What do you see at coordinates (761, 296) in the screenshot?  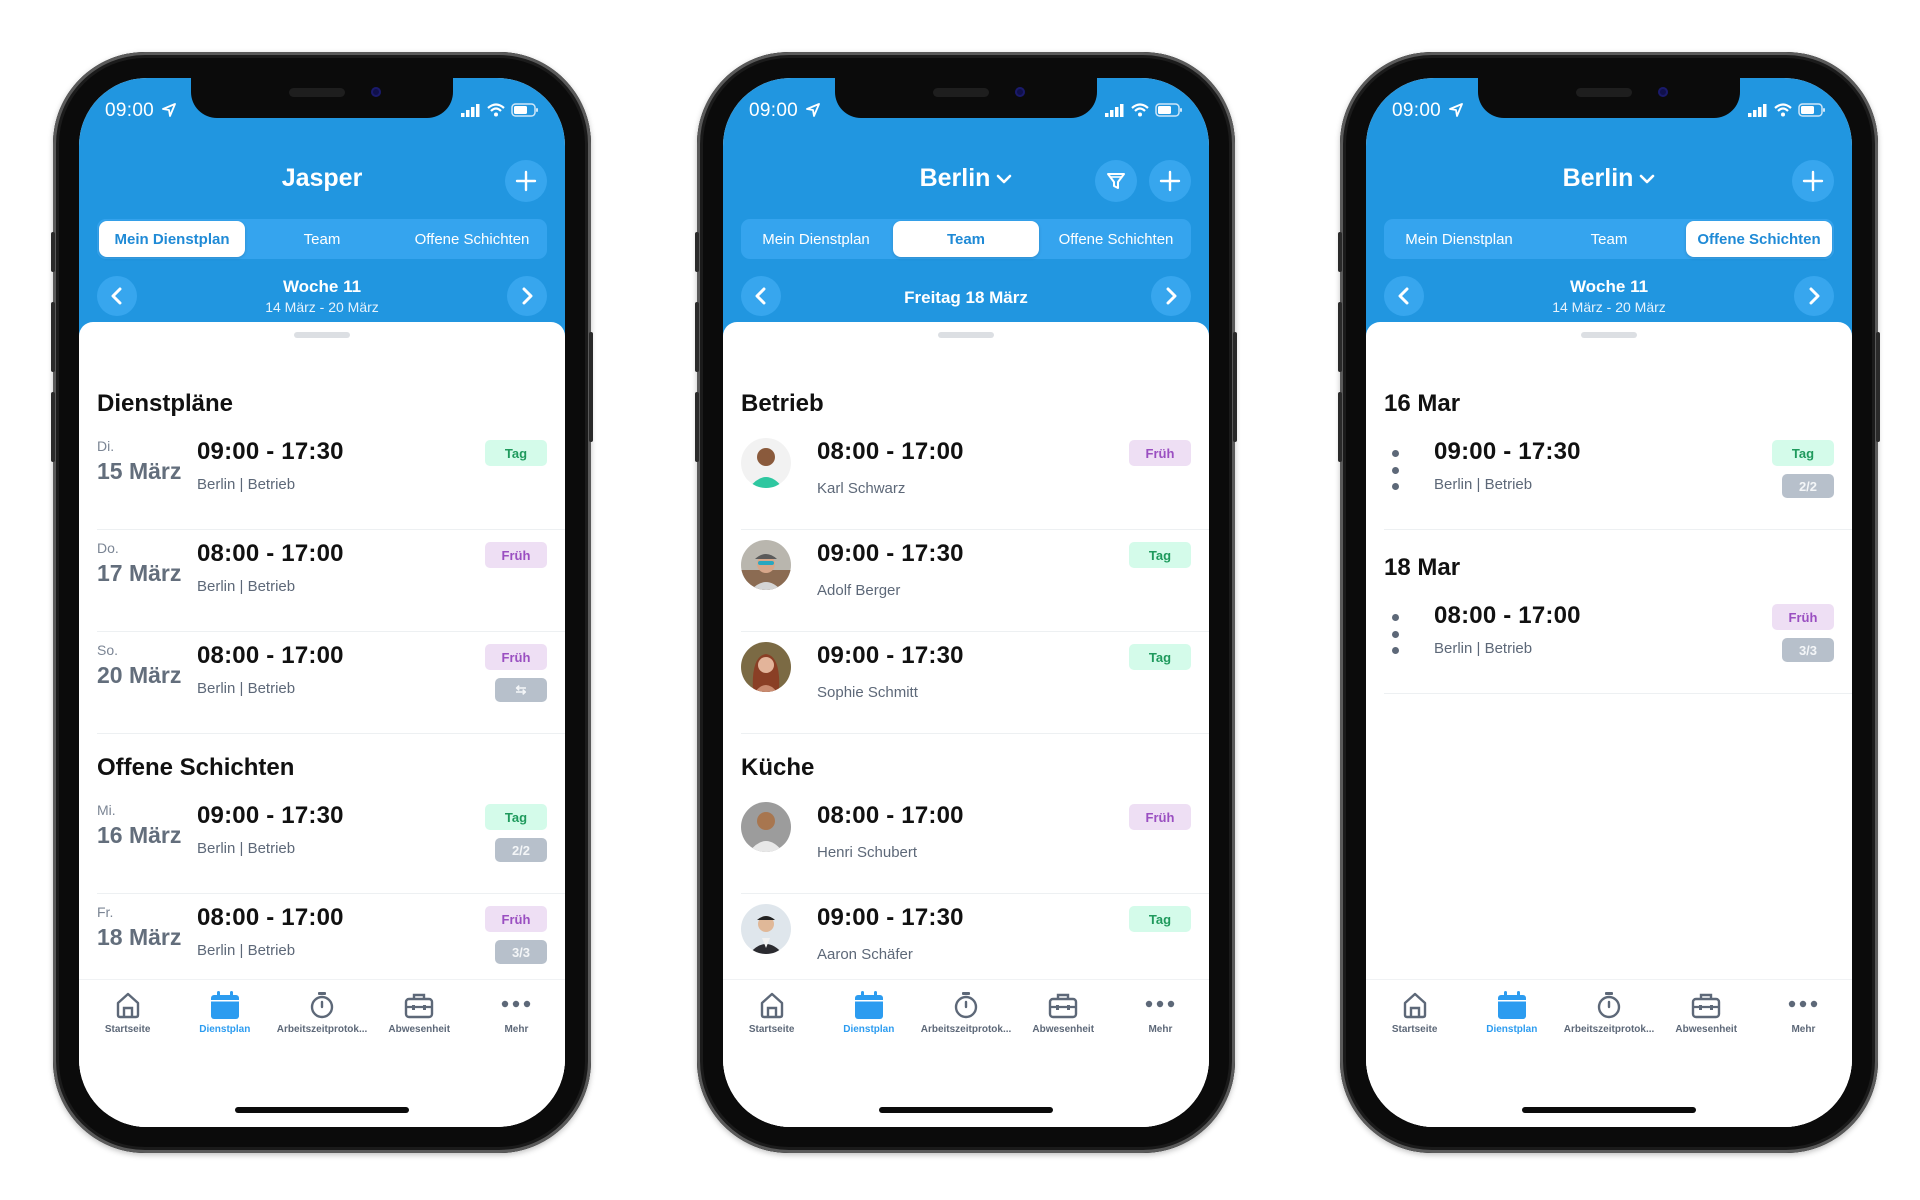 I see `previous-day-button` at bounding box center [761, 296].